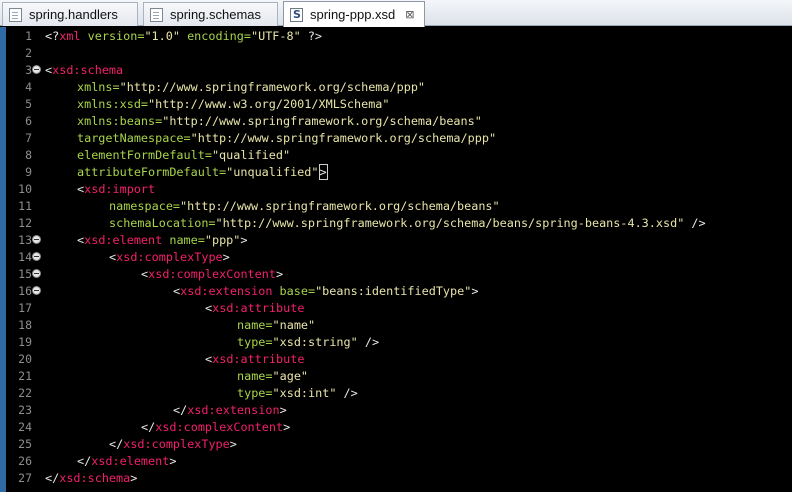  Describe the element at coordinates (296, 14) in the screenshot. I see `xsd-file-icon: S` at that location.